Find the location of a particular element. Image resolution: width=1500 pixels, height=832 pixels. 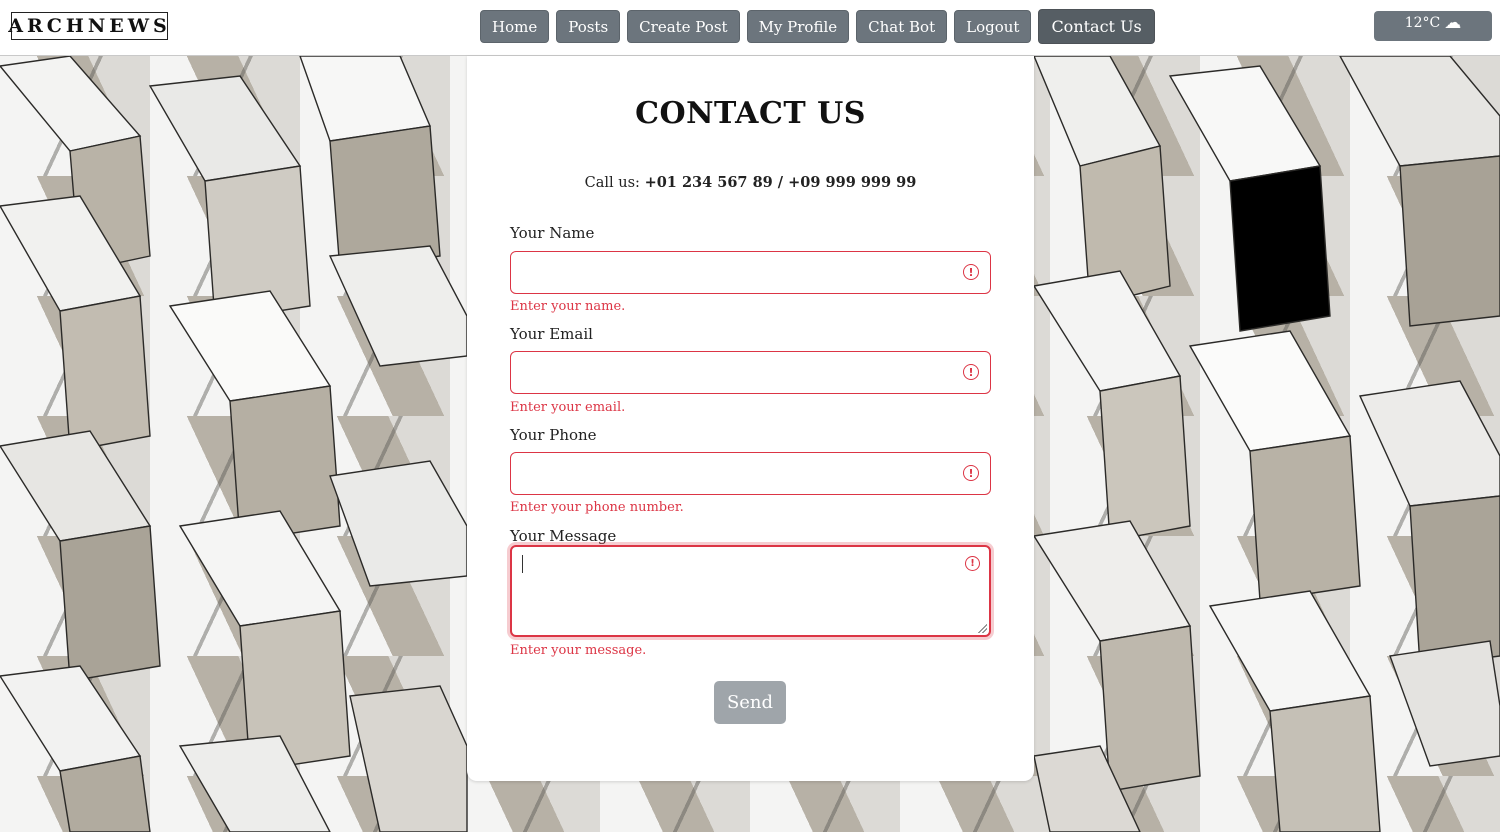

brand-logo: ARCHNEWS is located at coordinates (88, 26).